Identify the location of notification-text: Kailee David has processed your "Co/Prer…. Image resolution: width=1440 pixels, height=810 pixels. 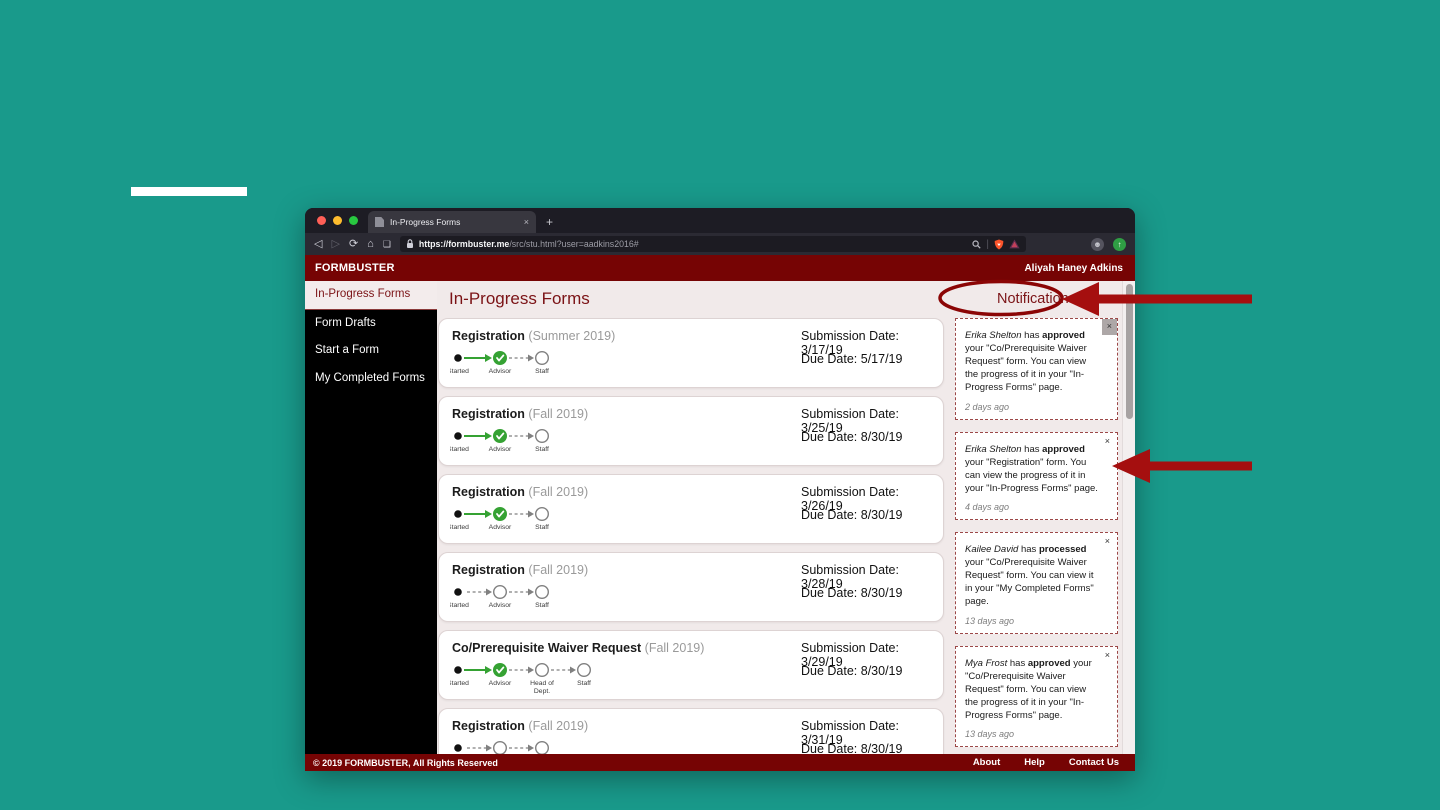
(1029, 575).